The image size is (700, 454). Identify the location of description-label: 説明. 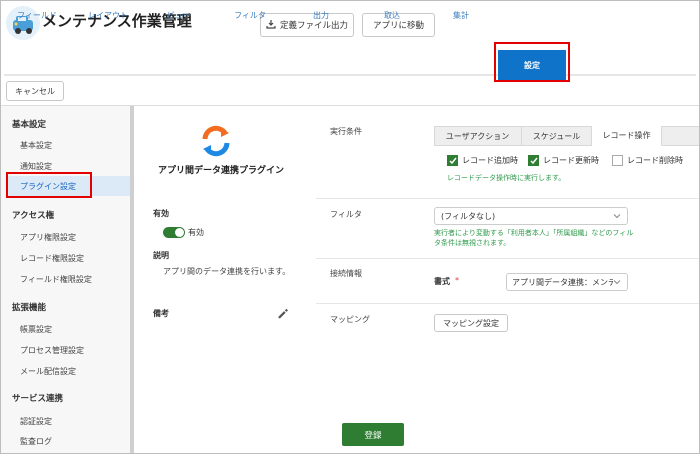
(161, 255).